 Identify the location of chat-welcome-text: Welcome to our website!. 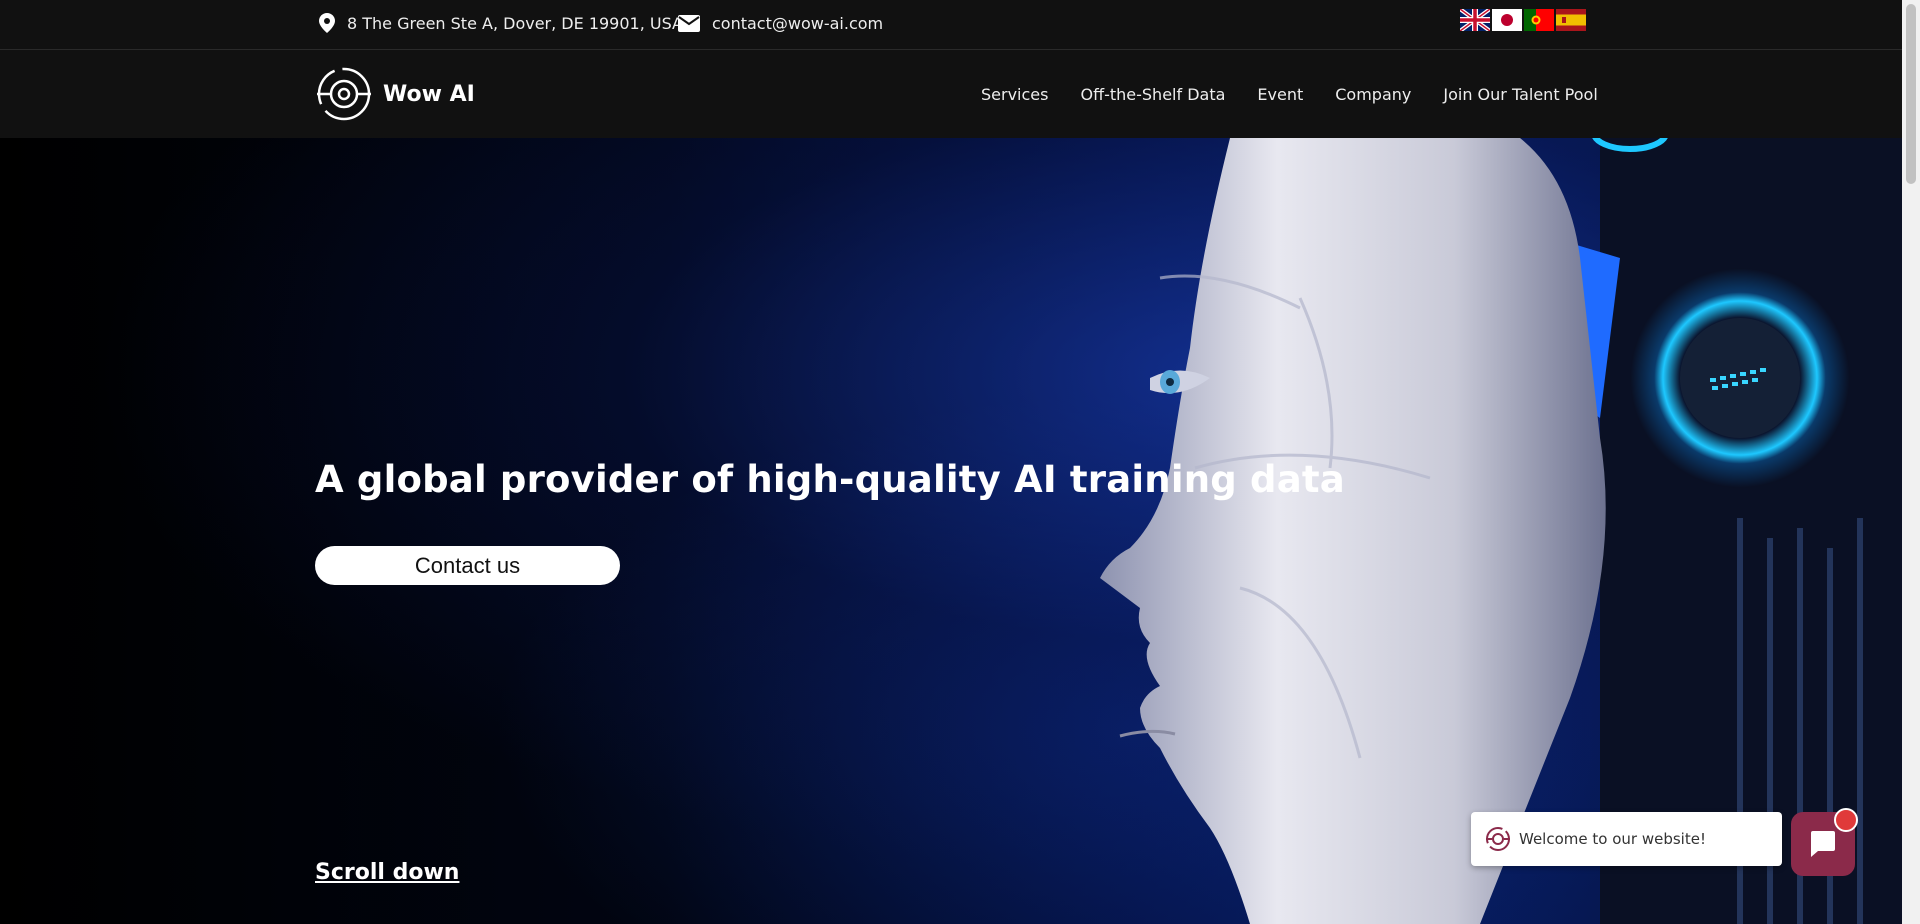
(1612, 839).